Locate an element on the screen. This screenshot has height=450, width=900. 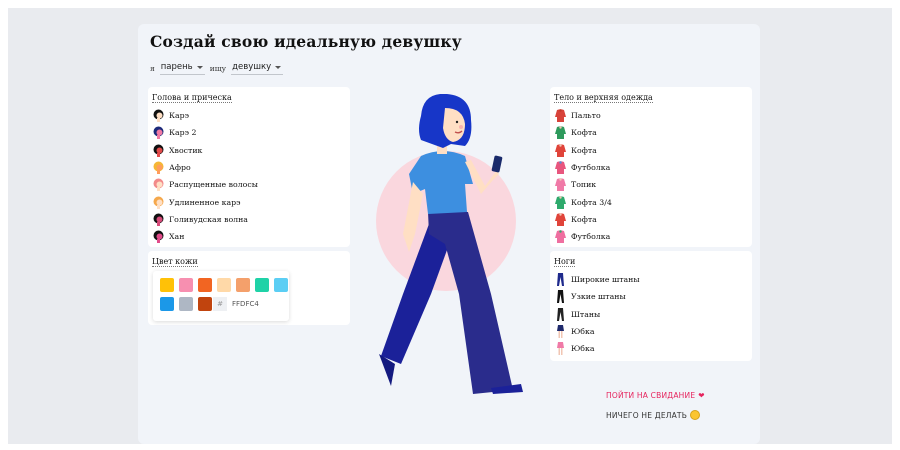
target-select: девушку is located at coordinates (257, 68).